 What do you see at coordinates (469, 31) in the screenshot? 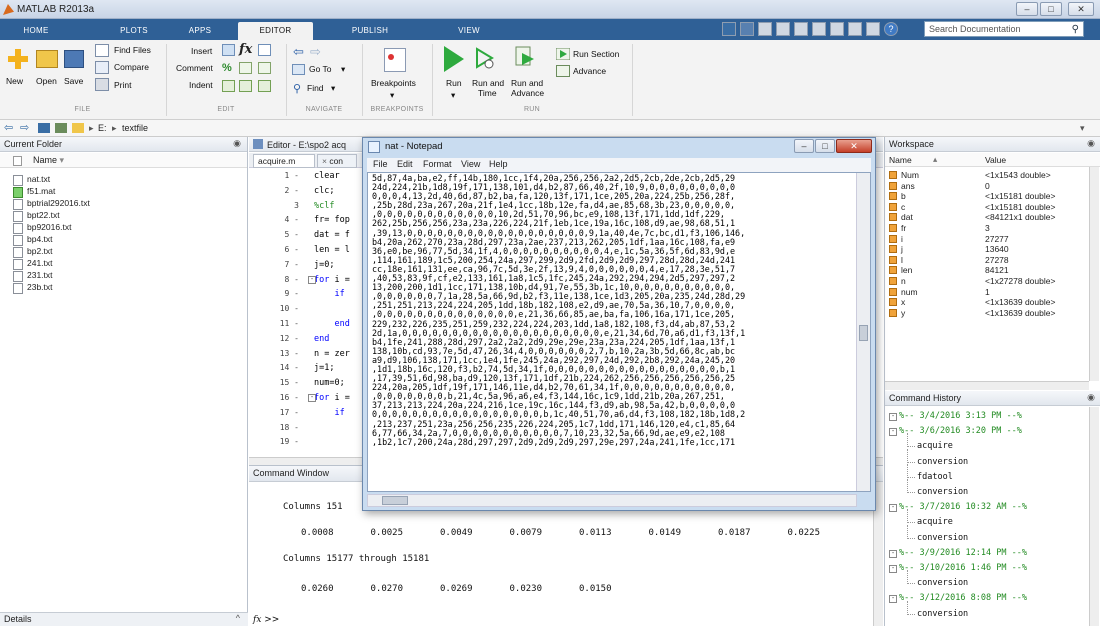
I see `tab-view: VIEW` at bounding box center [469, 31].